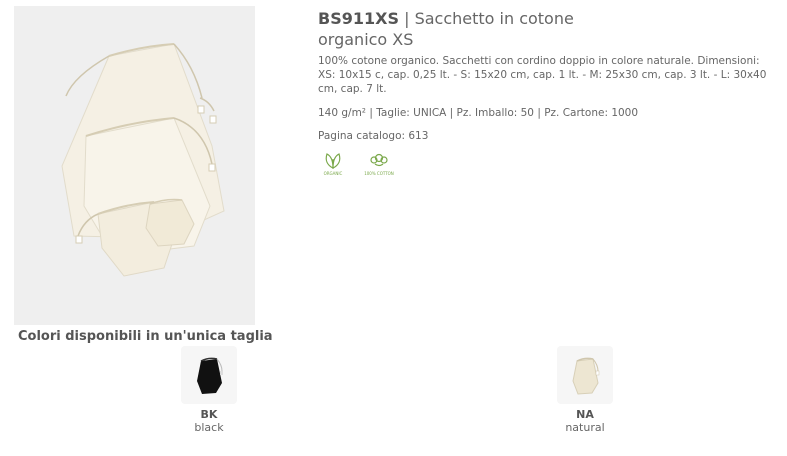 Image resolution: width=787 pixels, height=456 pixels. I want to click on swatch-code: NA, so click(585, 414).